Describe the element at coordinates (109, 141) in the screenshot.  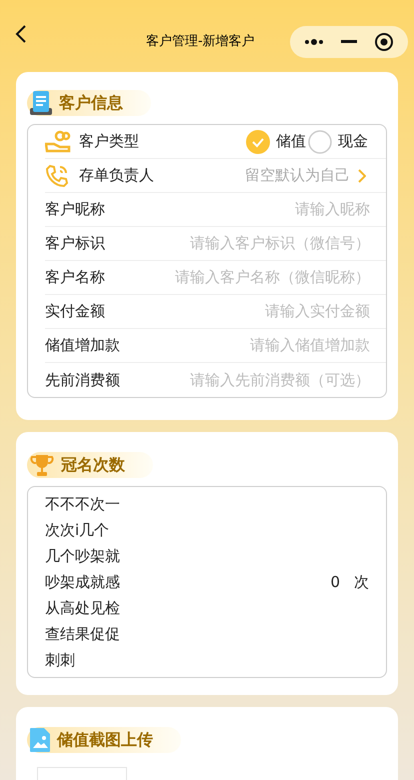
I see `field-label: 客户类型` at that location.